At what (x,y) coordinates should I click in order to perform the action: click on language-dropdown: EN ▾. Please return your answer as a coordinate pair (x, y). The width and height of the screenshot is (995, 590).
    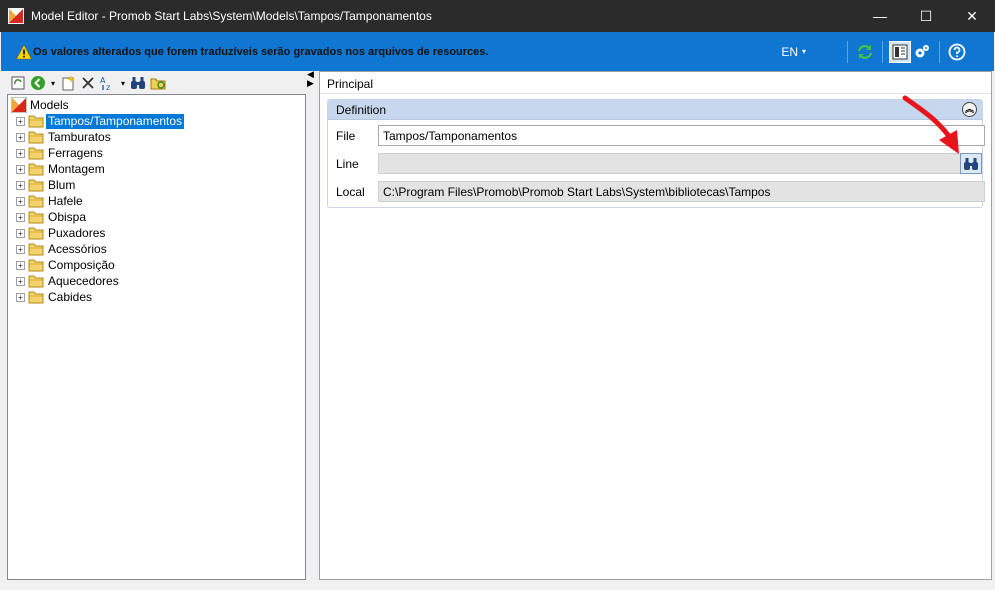
    Looking at the image, I should click on (793, 52).